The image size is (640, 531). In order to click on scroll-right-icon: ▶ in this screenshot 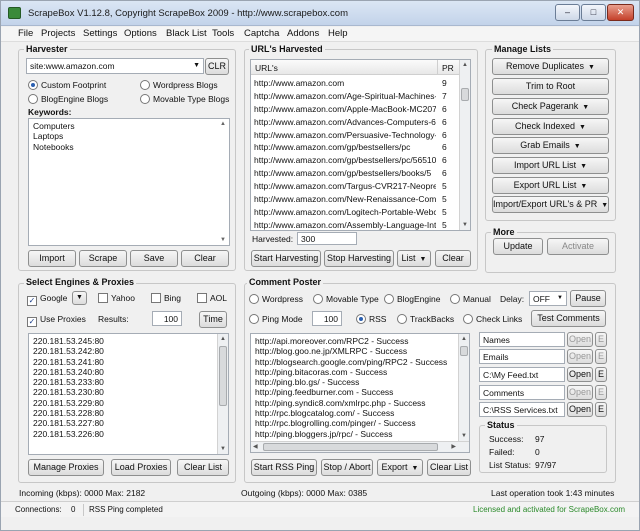, I will do `click(453, 446)`.